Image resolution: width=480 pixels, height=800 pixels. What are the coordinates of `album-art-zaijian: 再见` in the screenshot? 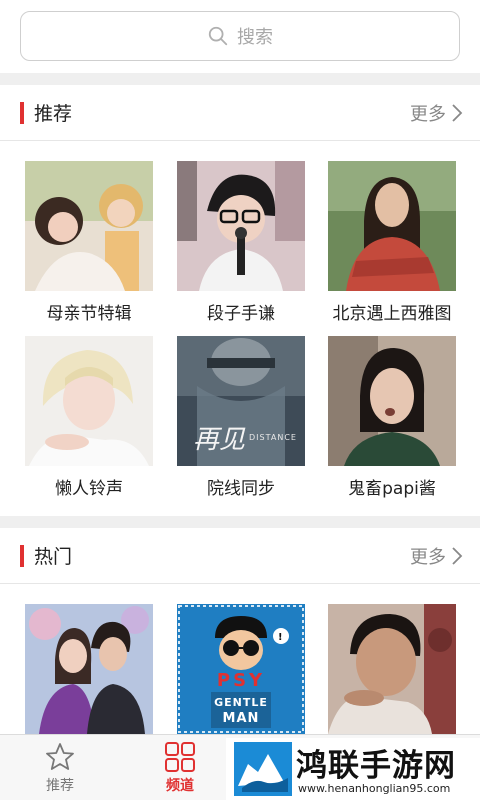 It's located at (219, 440).